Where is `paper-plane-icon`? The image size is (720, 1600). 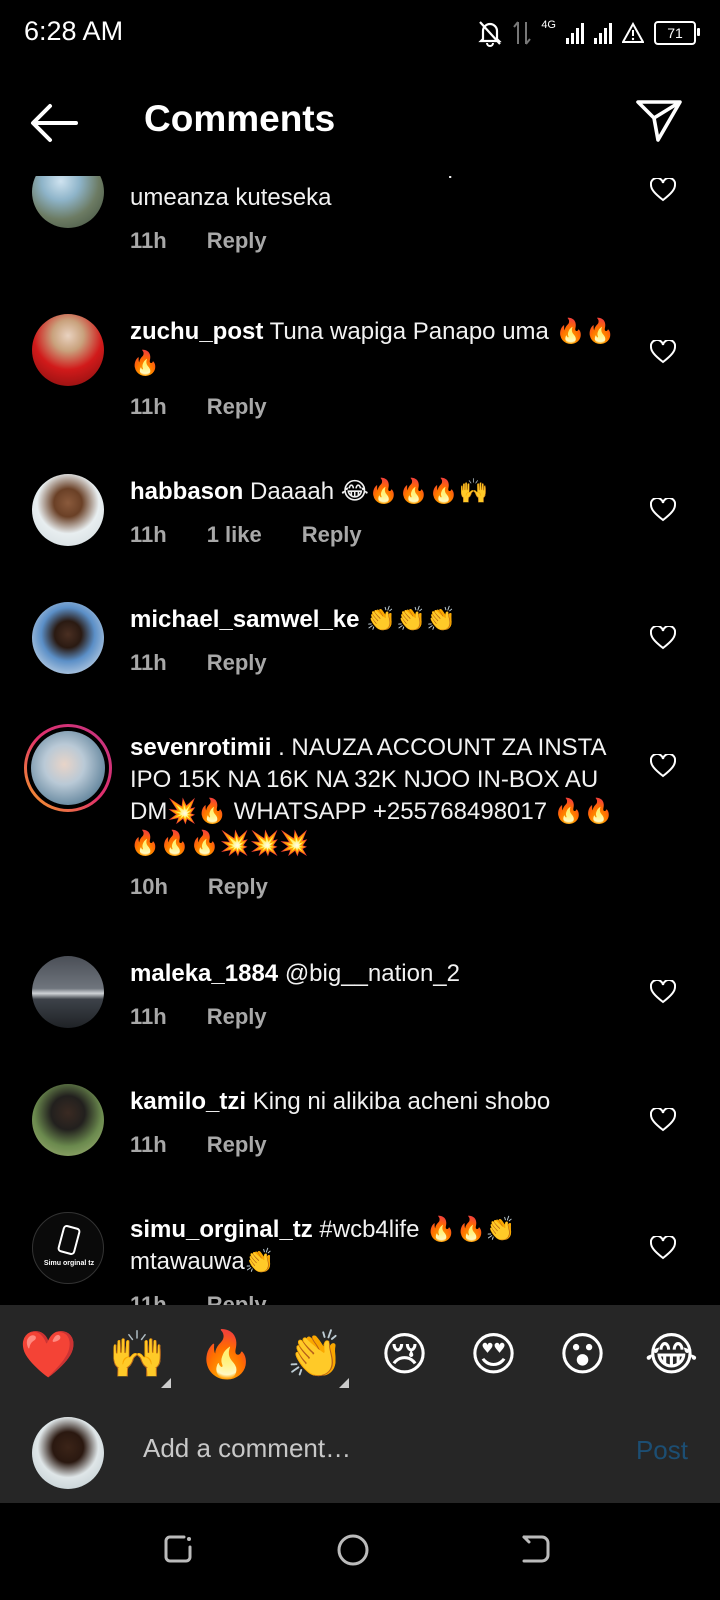
paper-plane-icon is located at coordinates (659, 121).